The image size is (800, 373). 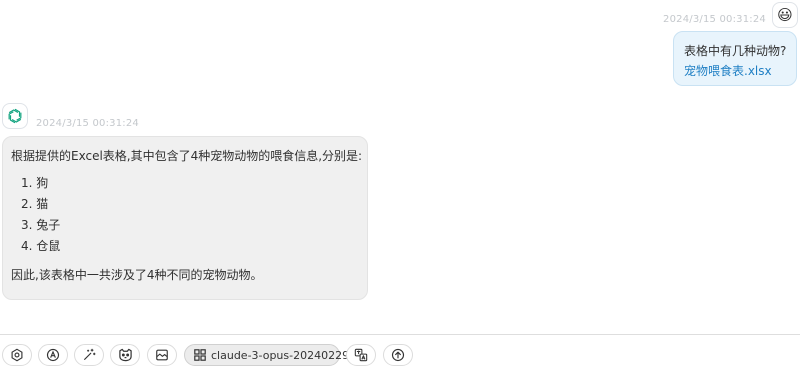 I want to click on user-message-text: 表格中有几种动物?, so click(x=735, y=51).